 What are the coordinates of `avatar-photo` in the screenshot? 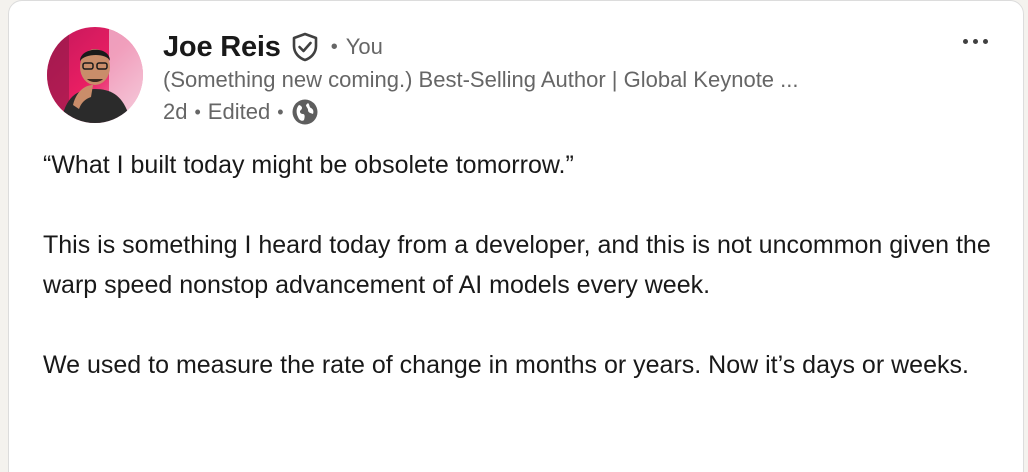 It's located at (95, 75).